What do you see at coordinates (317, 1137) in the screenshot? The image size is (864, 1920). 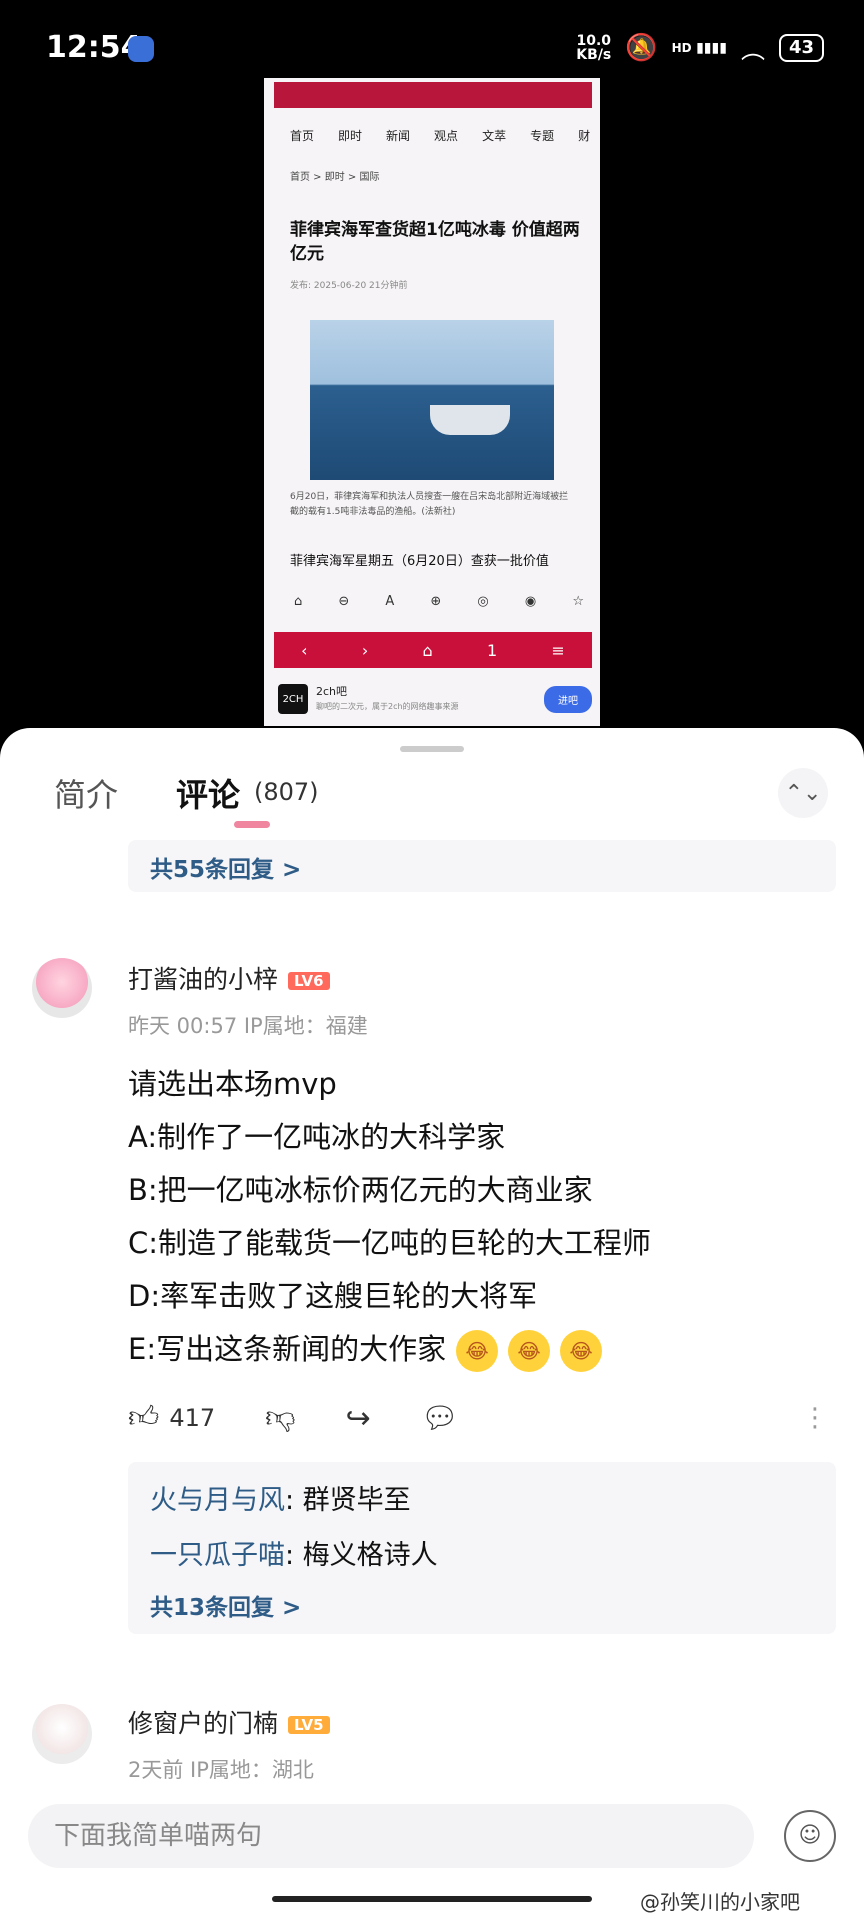 I see `comment-line: A:制作了一亿吨冰的大科学家` at bounding box center [317, 1137].